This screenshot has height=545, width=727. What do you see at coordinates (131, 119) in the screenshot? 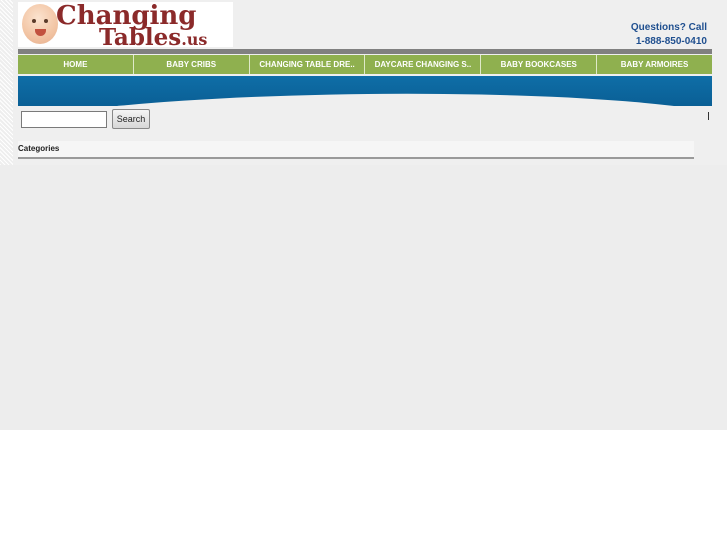
I see `search-button: Search` at bounding box center [131, 119].